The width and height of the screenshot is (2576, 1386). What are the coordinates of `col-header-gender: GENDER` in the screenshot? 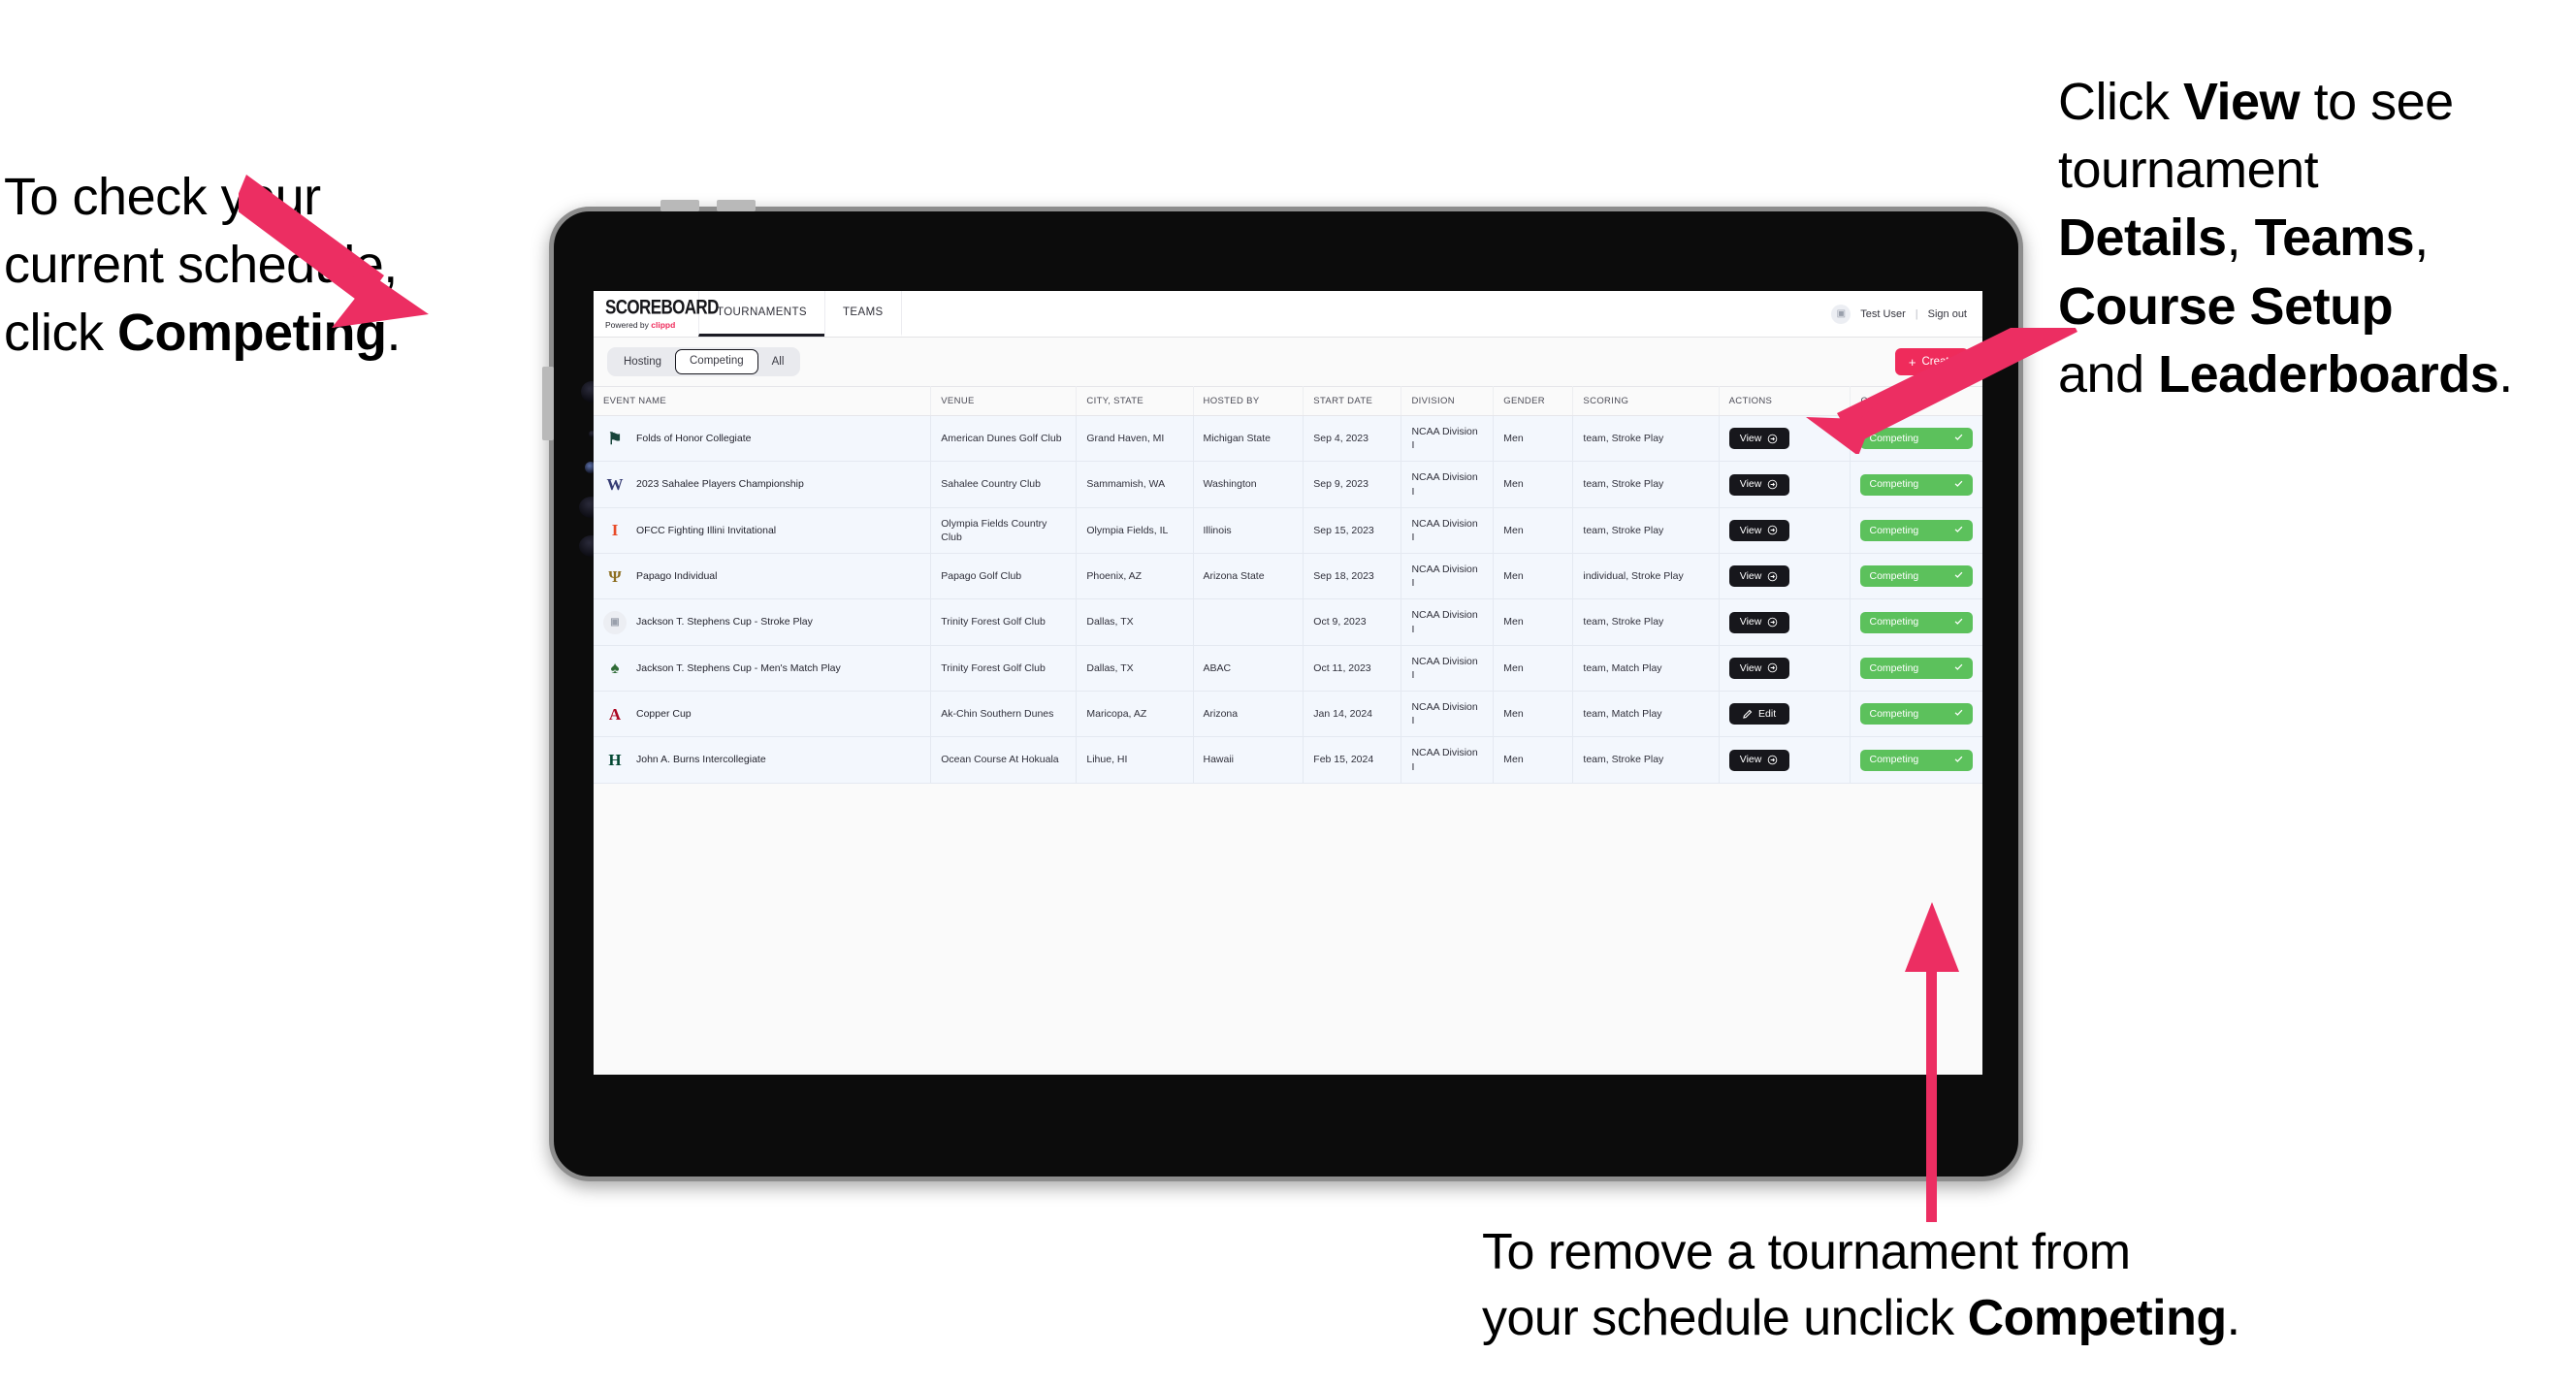 It's located at (1533, 401).